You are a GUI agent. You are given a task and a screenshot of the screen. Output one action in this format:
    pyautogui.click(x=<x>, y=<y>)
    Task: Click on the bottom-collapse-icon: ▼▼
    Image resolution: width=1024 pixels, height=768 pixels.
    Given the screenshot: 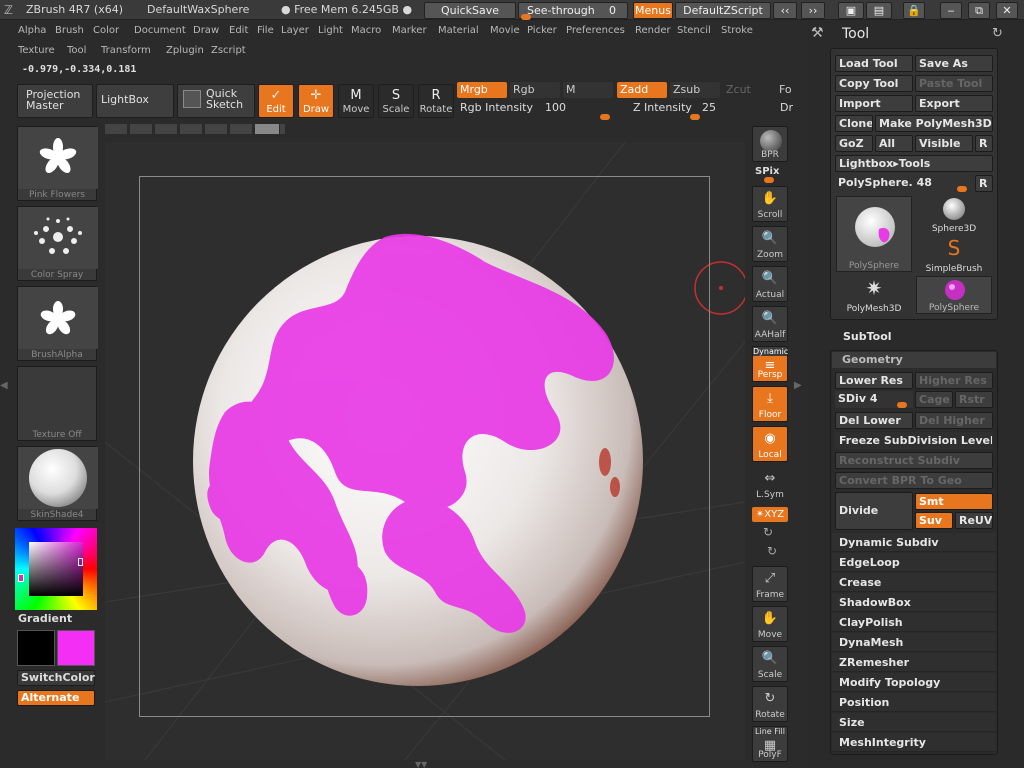 What is the action you would take?
    pyautogui.click(x=427, y=764)
    